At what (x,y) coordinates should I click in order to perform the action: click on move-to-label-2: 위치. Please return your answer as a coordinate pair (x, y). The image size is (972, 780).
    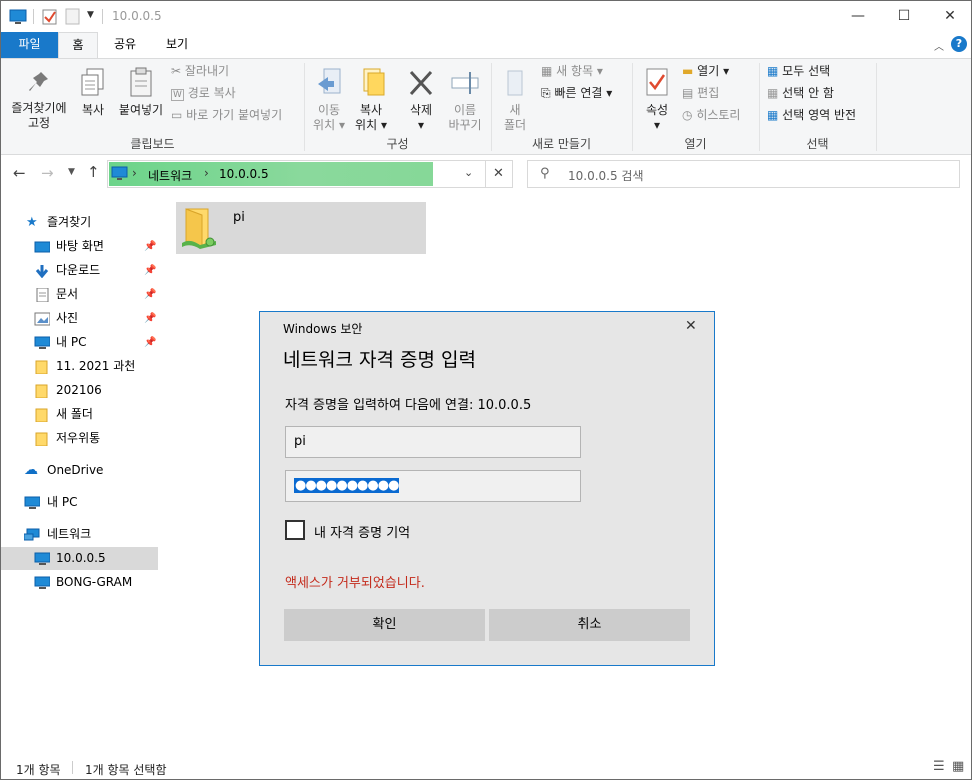
    Looking at the image, I should click on (324, 125).